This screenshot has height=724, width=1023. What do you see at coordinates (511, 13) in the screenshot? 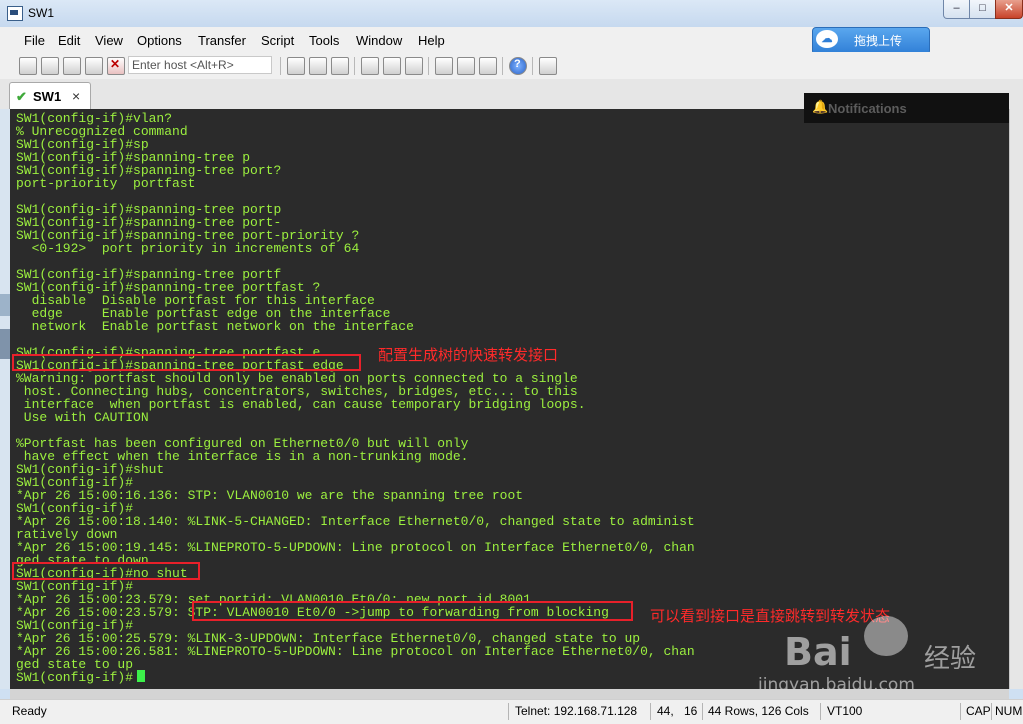
I see `title-bar: SW1` at bounding box center [511, 13].